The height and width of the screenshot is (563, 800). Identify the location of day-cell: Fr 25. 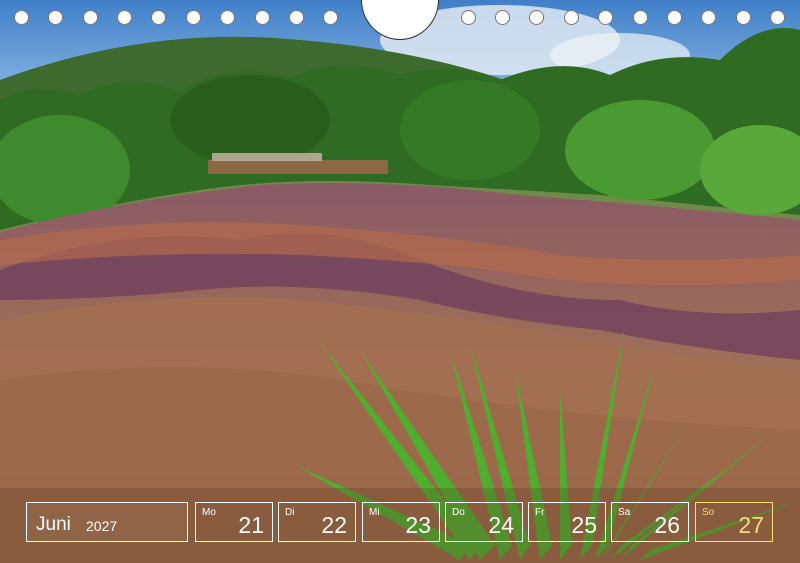
(567, 522).